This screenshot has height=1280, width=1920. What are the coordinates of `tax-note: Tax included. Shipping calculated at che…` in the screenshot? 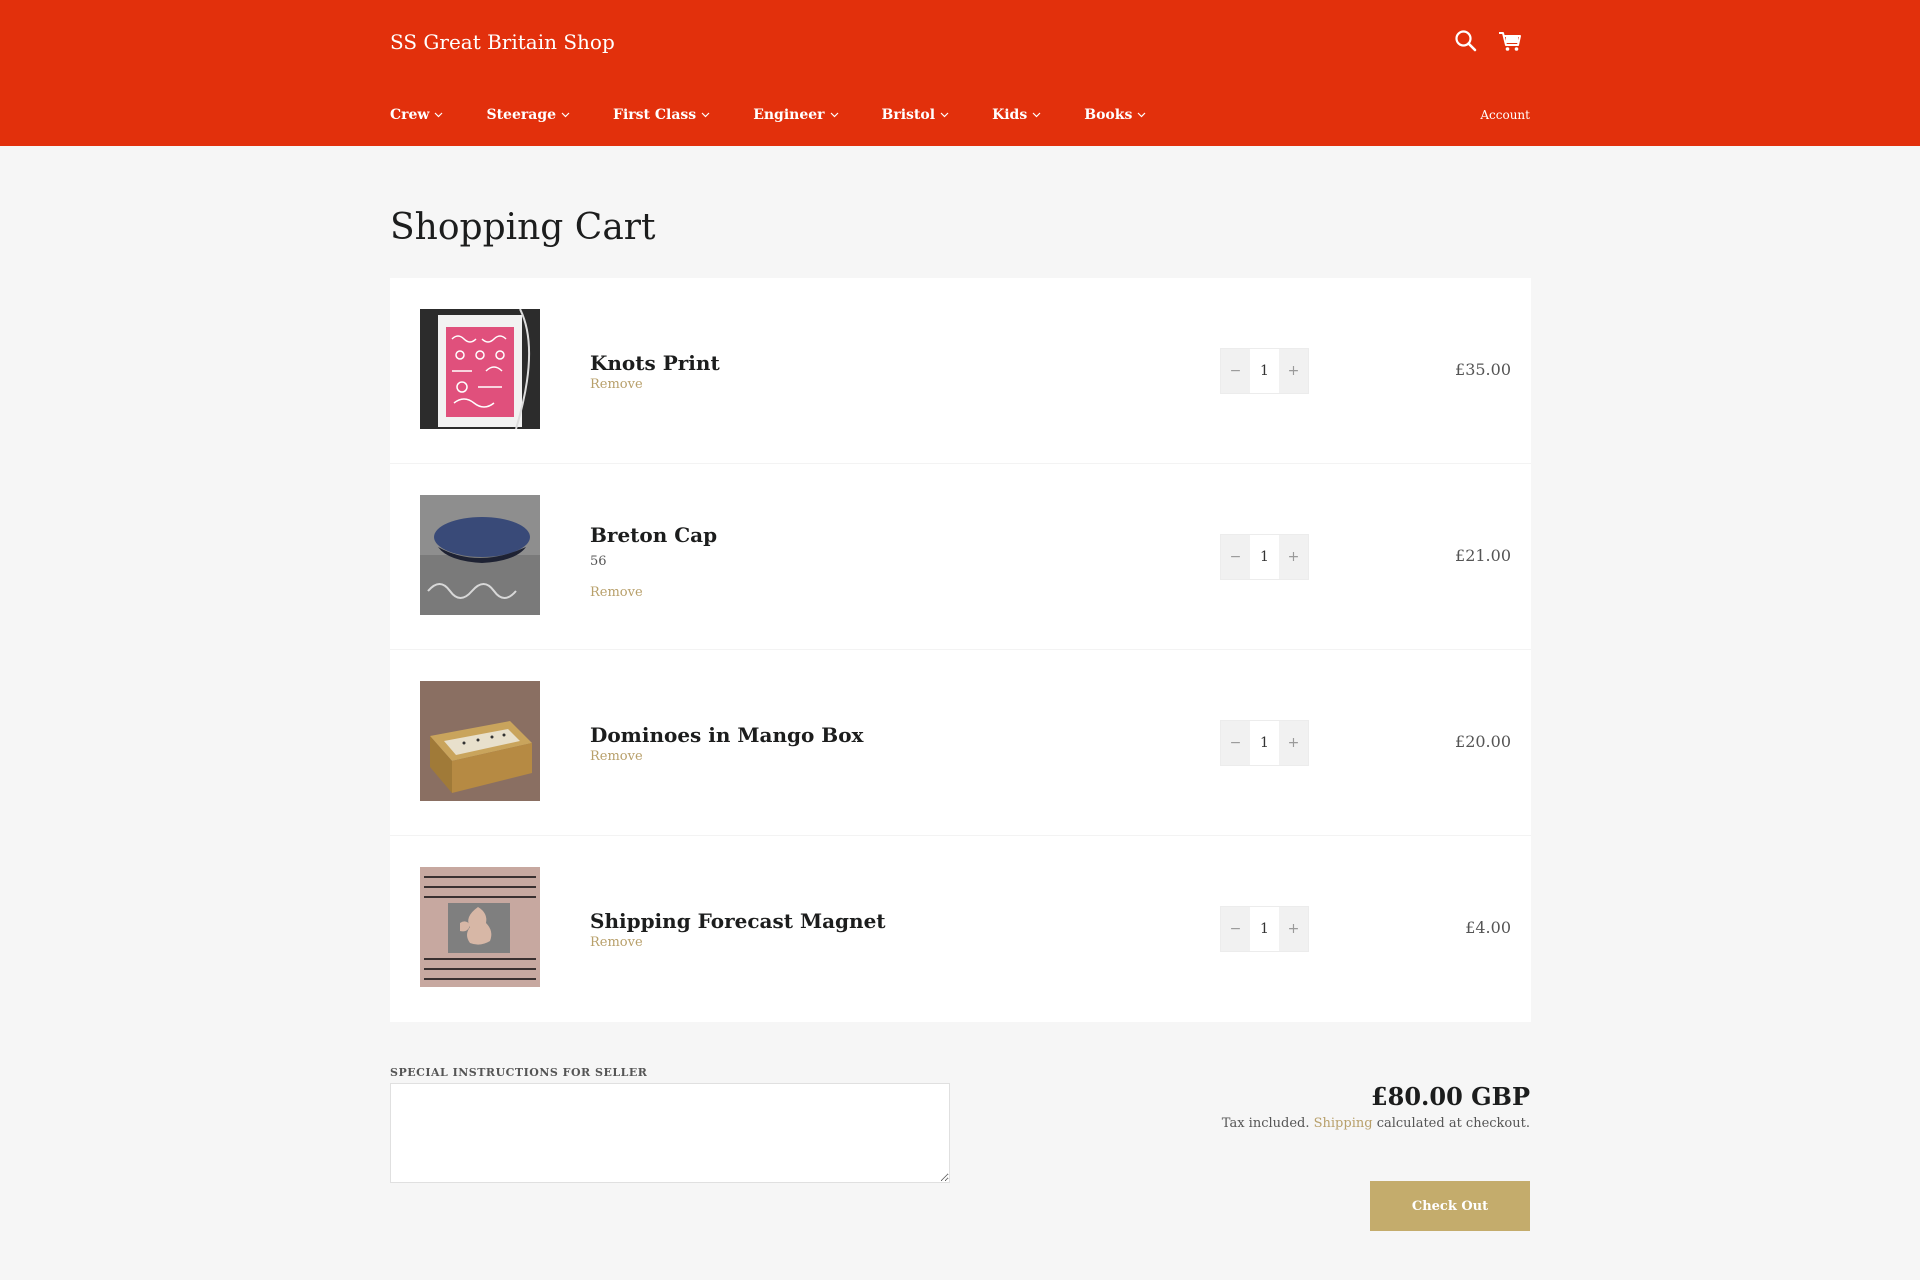 It's located at (1376, 1123).